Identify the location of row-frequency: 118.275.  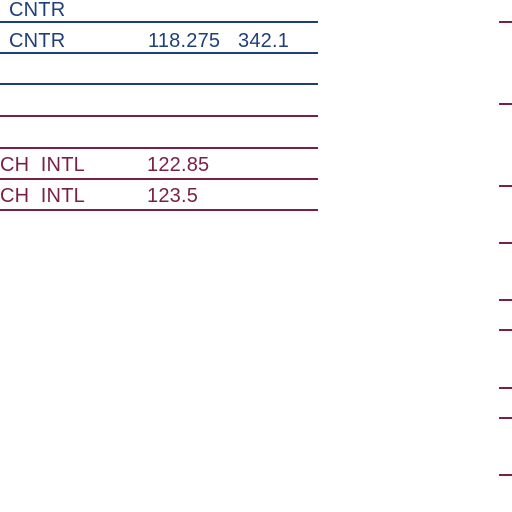
(184, 41).